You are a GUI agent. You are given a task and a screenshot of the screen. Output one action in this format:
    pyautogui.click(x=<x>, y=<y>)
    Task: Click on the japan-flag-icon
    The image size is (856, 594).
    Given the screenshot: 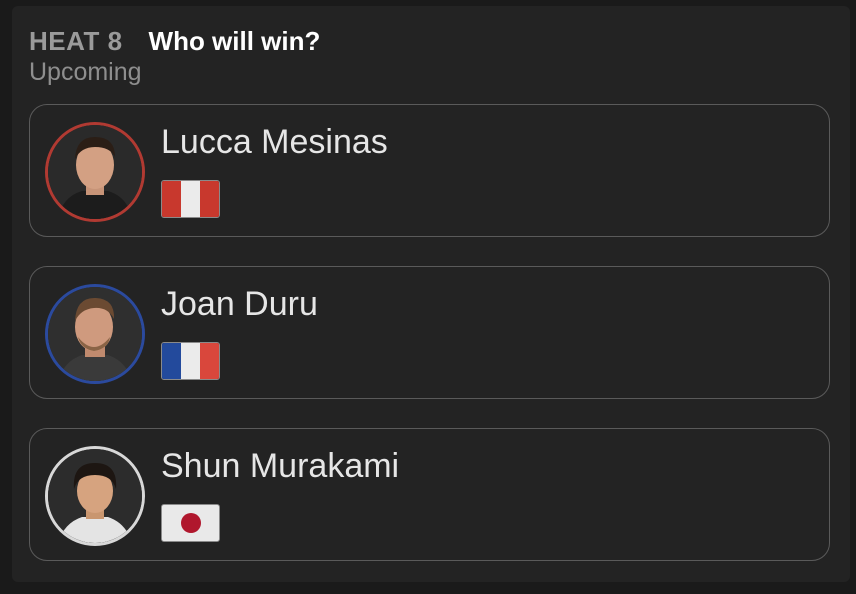 What is the action you would take?
    pyautogui.click(x=190, y=523)
    